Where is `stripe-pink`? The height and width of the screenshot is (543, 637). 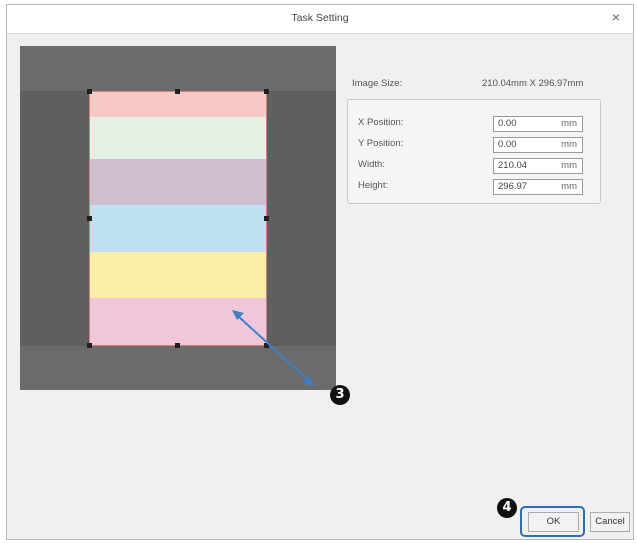 stripe-pink is located at coordinates (178, 104).